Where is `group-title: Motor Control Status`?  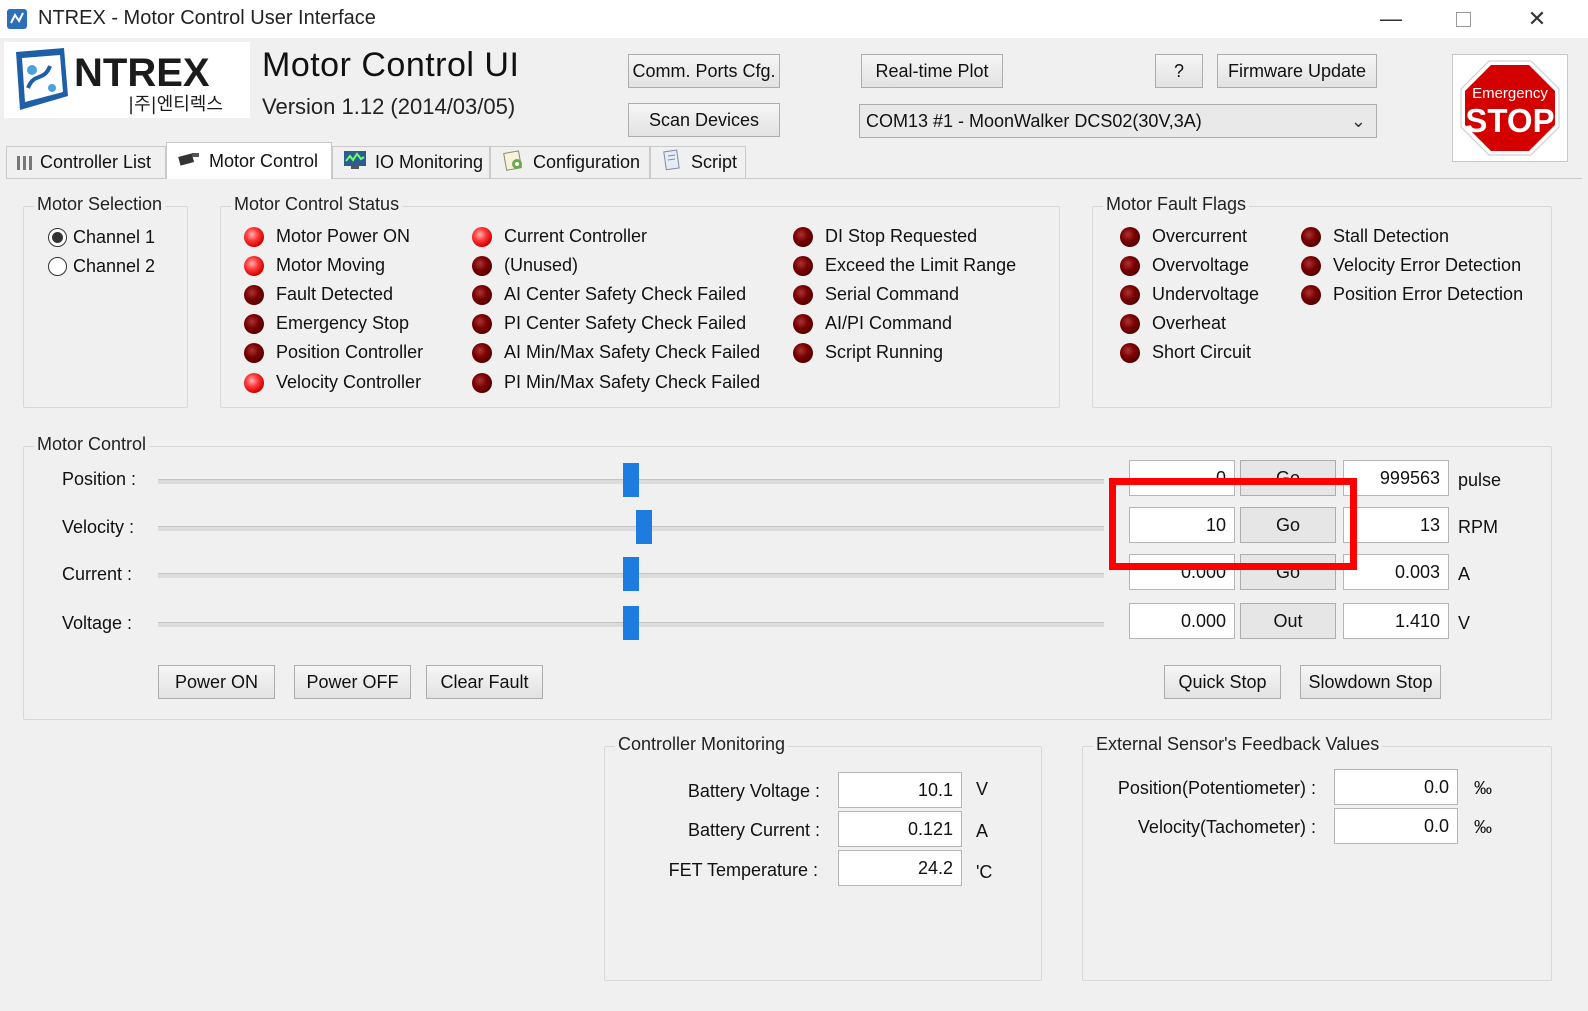
group-title: Motor Control Status is located at coordinates (317, 204).